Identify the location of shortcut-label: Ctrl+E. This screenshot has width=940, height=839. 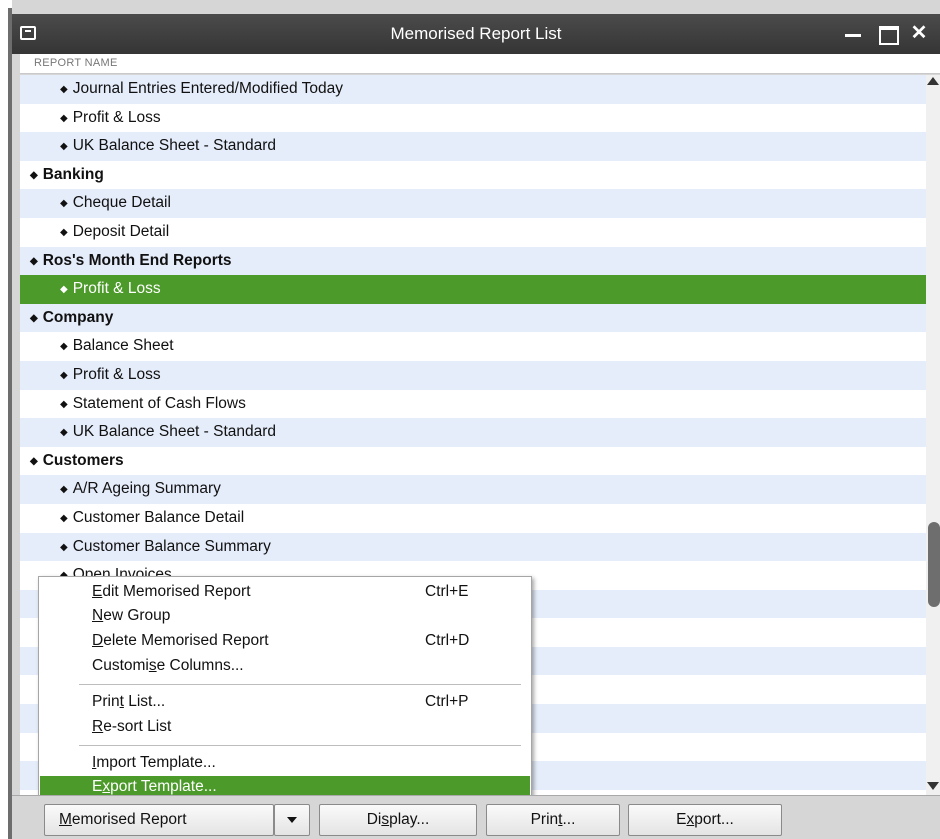
(447, 591).